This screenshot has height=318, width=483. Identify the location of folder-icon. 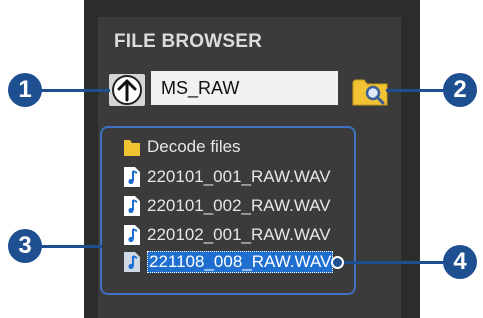
(132, 147).